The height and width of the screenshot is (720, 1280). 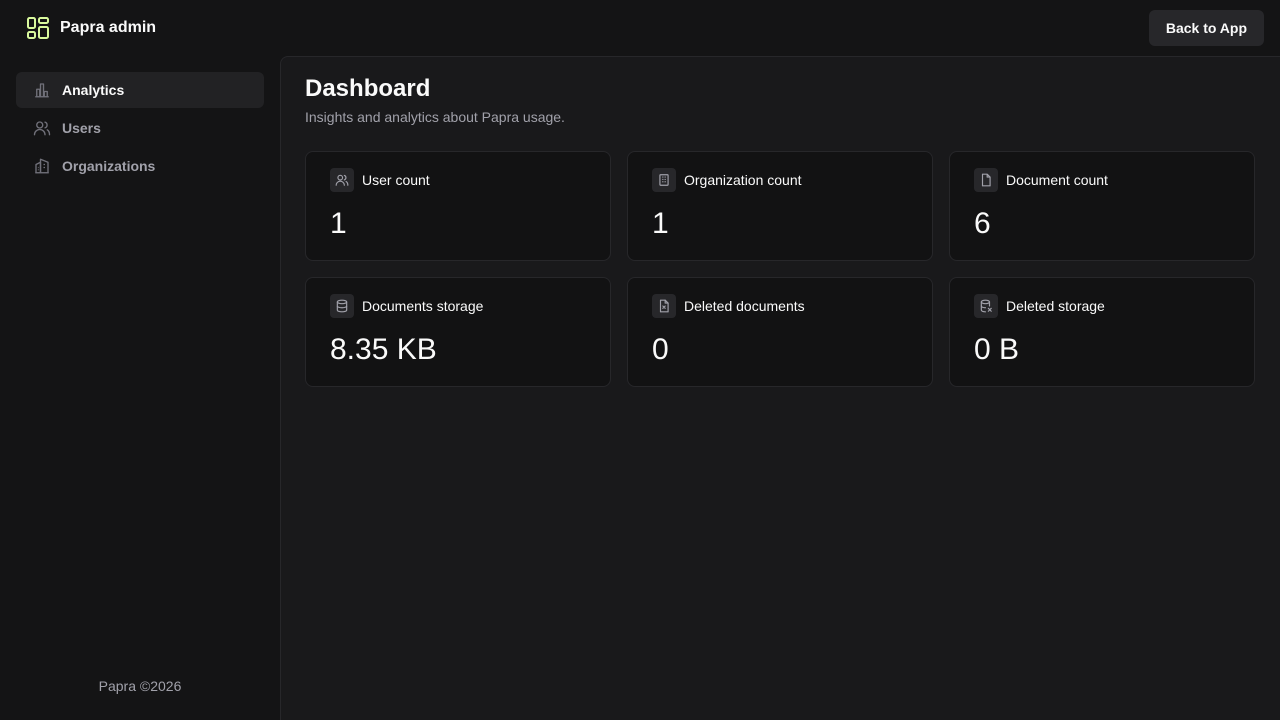 What do you see at coordinates (664, 306) in the screenshot?
I see `file-x-icon` at bounding box center [664, 306].